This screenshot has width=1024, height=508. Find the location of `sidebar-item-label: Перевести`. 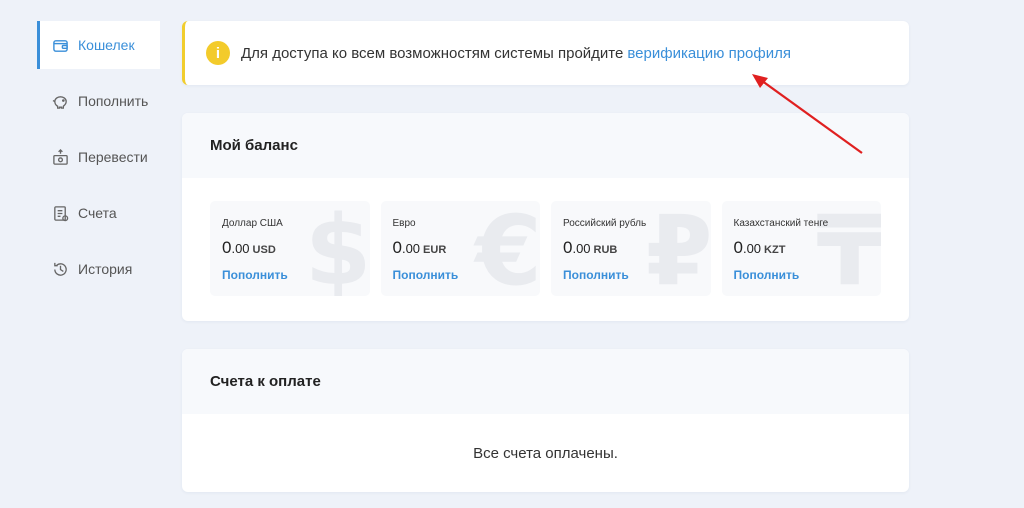

sidebar-item-label: Перевести is located at coordinates (113, 157).